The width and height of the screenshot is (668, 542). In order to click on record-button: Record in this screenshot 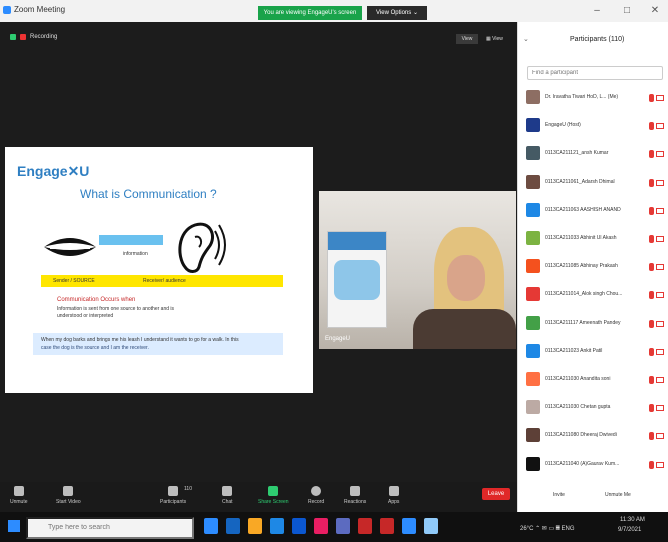, I will do `click(316, 495)`.